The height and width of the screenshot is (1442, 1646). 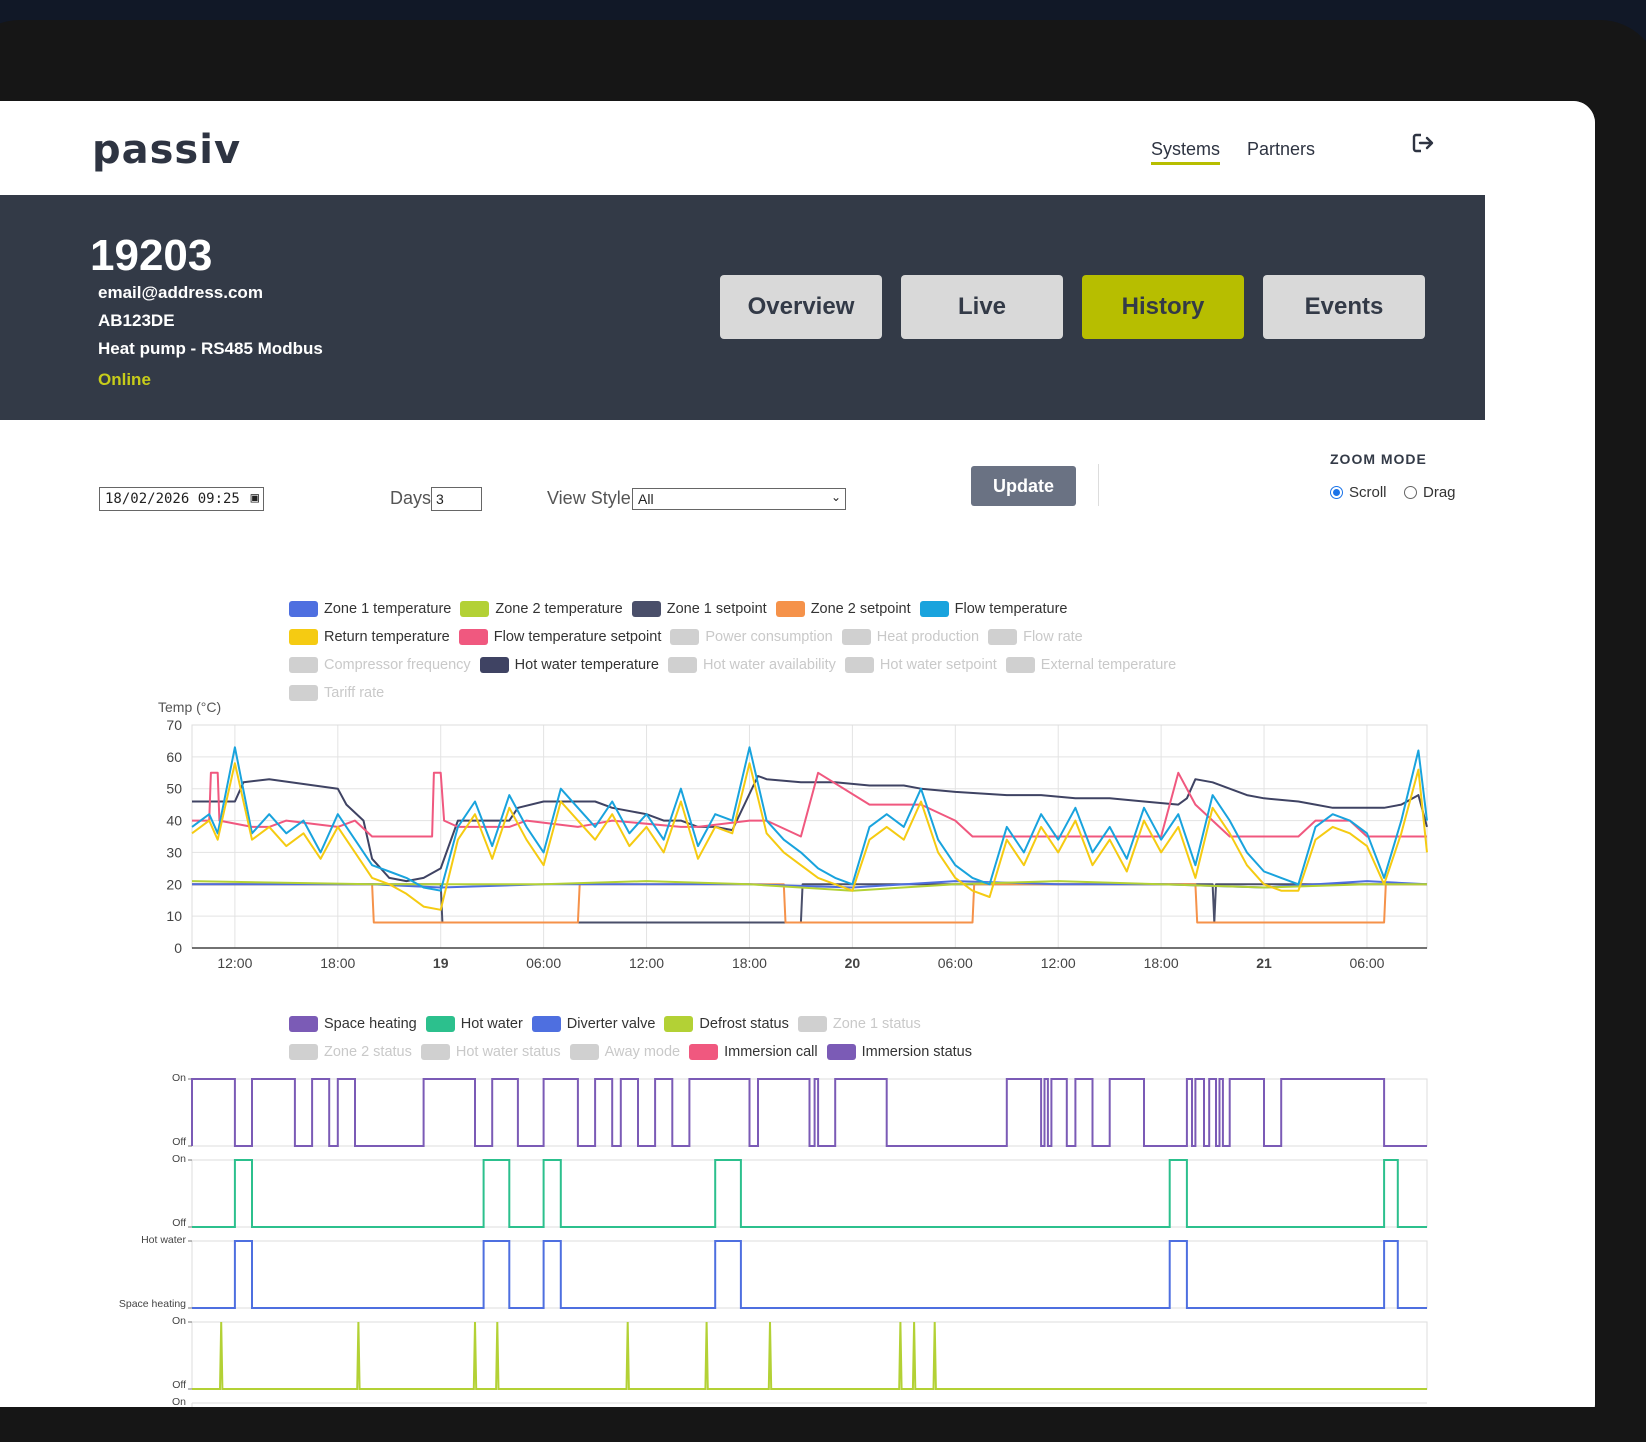 What do you see at coordinates (350, 1052) in the screenshot?
I see `legend-item-zone-2-status: Zone 2 status` at bounding box center [350, 1052].